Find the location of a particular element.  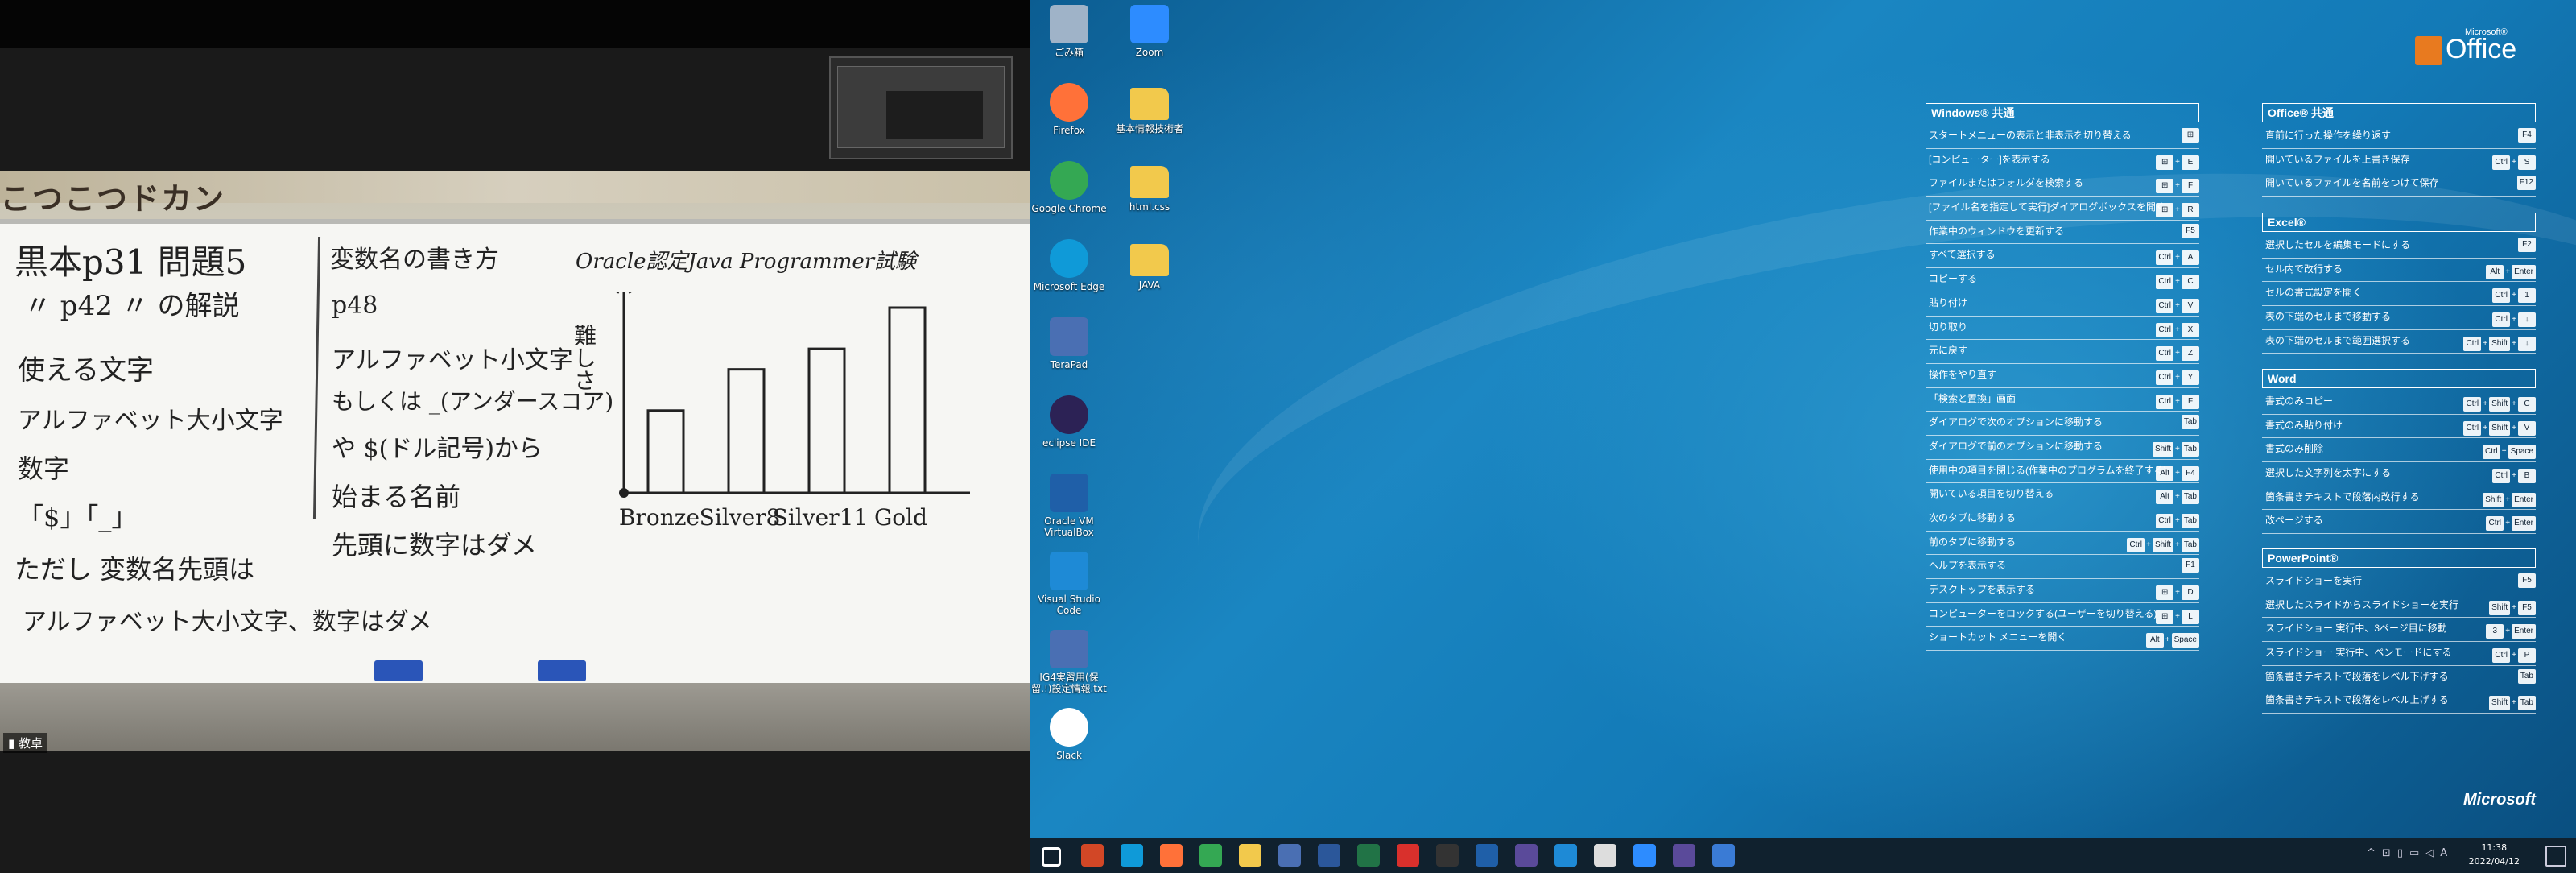

shortcut-keys: Ctrl + P is located at coordinates (2514, 655).